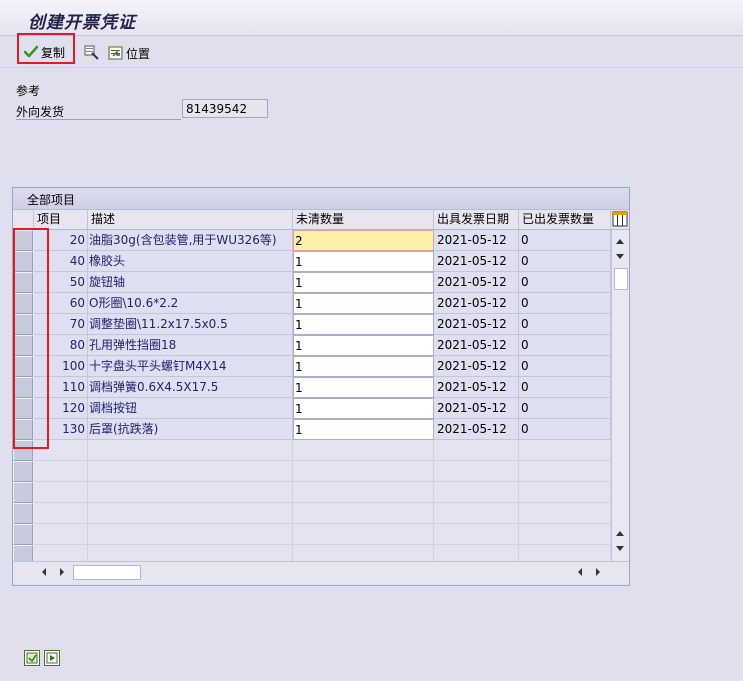  I want to click on find-button, so click(93, 53).